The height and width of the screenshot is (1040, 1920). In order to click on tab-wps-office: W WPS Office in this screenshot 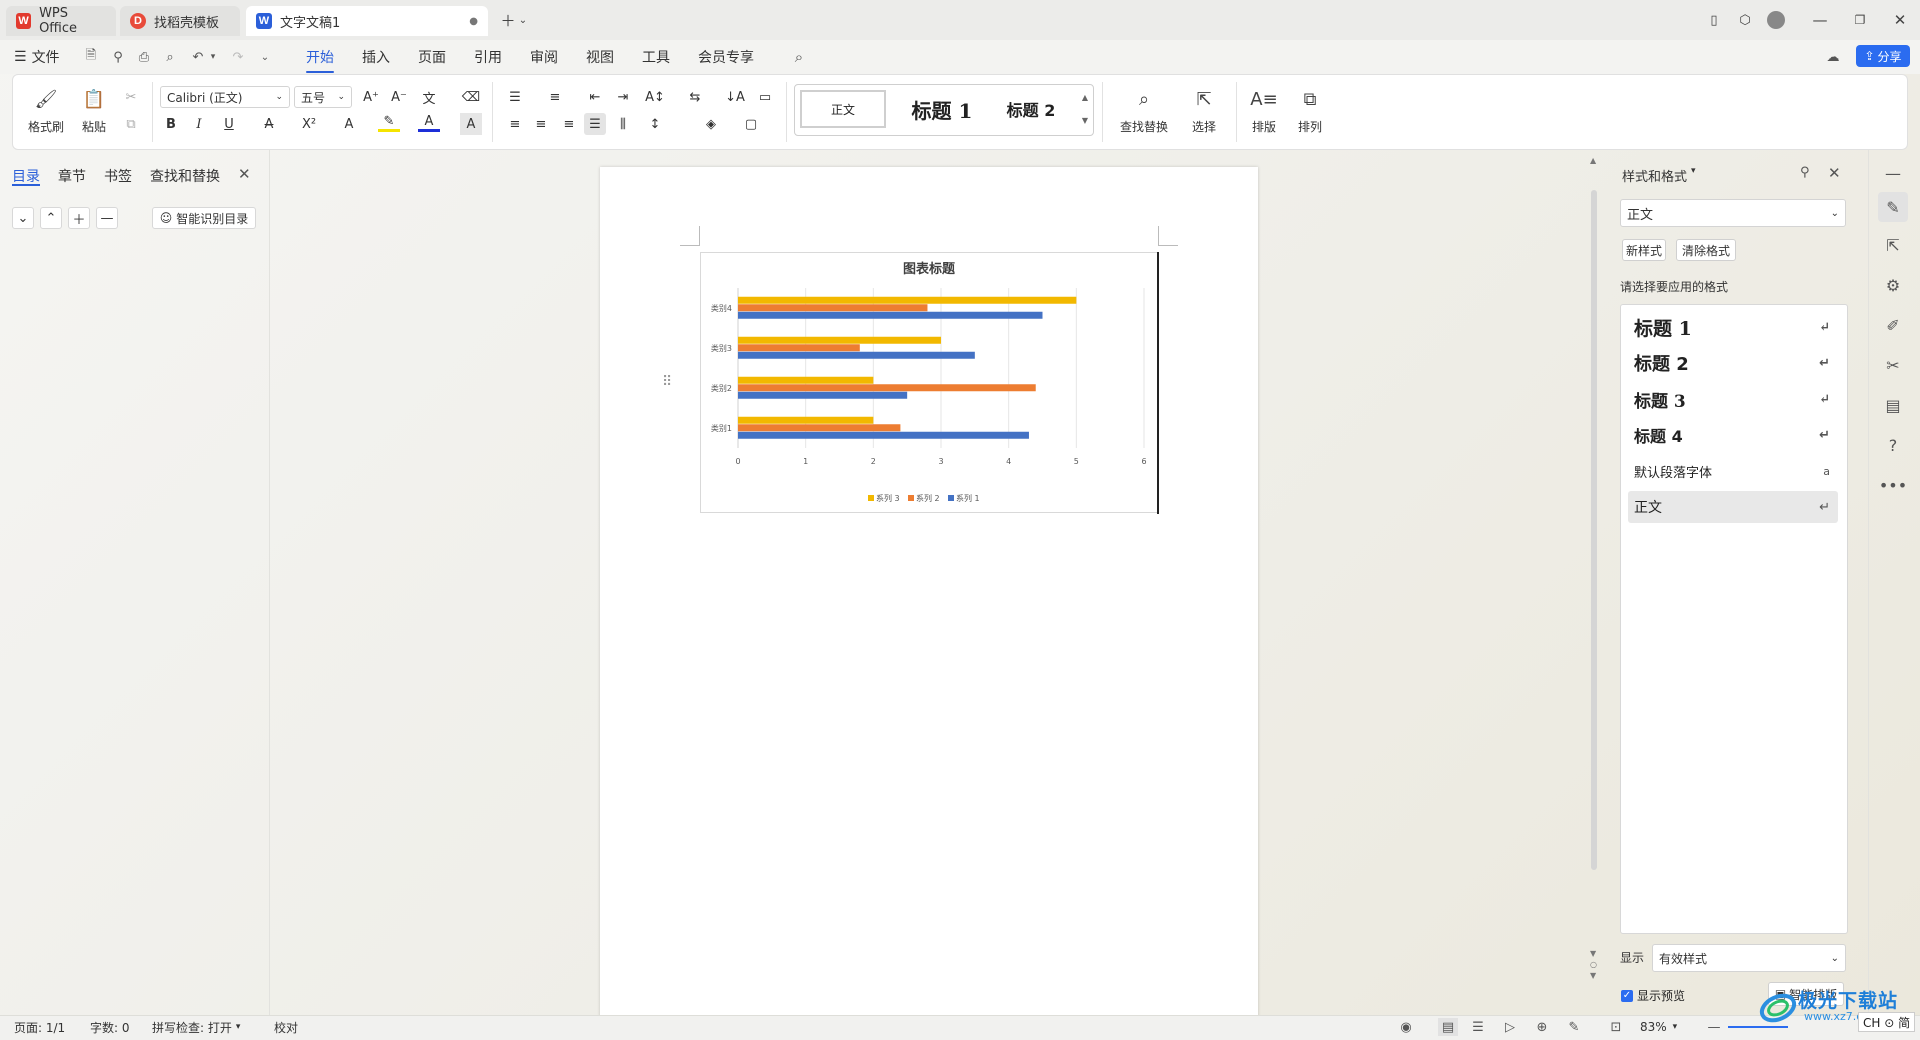, I will do `click(61, 21)`.